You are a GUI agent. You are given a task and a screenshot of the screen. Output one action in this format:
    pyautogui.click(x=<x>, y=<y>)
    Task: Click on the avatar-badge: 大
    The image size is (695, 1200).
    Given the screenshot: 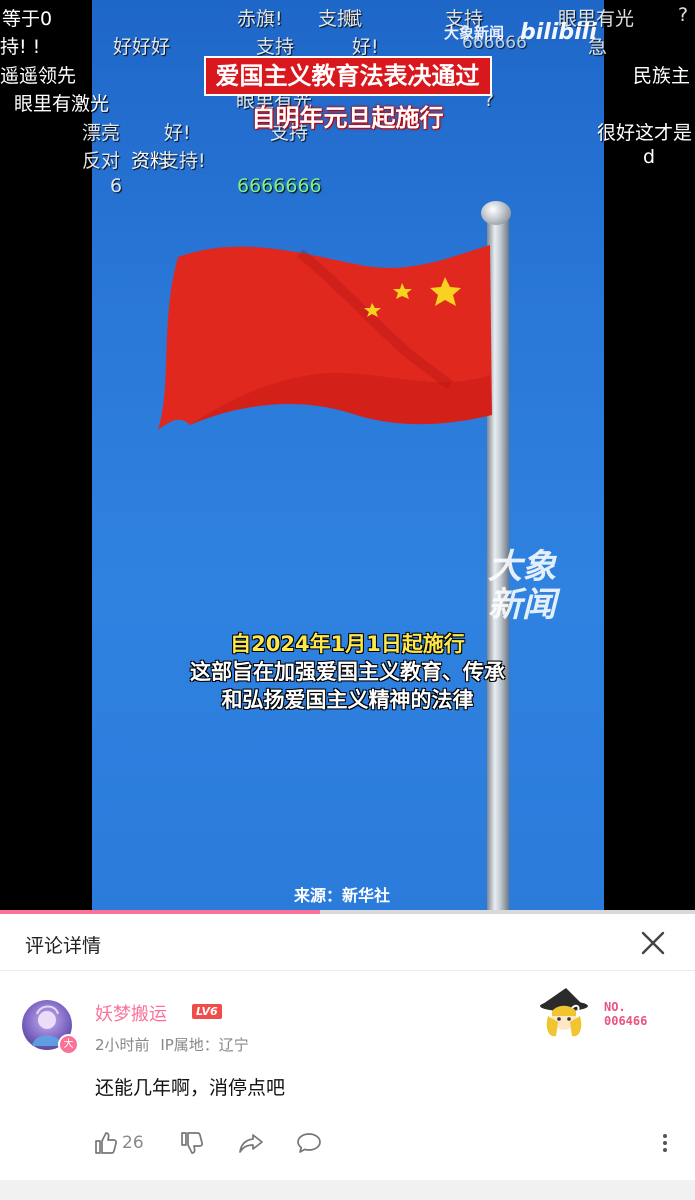 What is the action you would take?
    pyautogui.click(x=68, y=1044)
    